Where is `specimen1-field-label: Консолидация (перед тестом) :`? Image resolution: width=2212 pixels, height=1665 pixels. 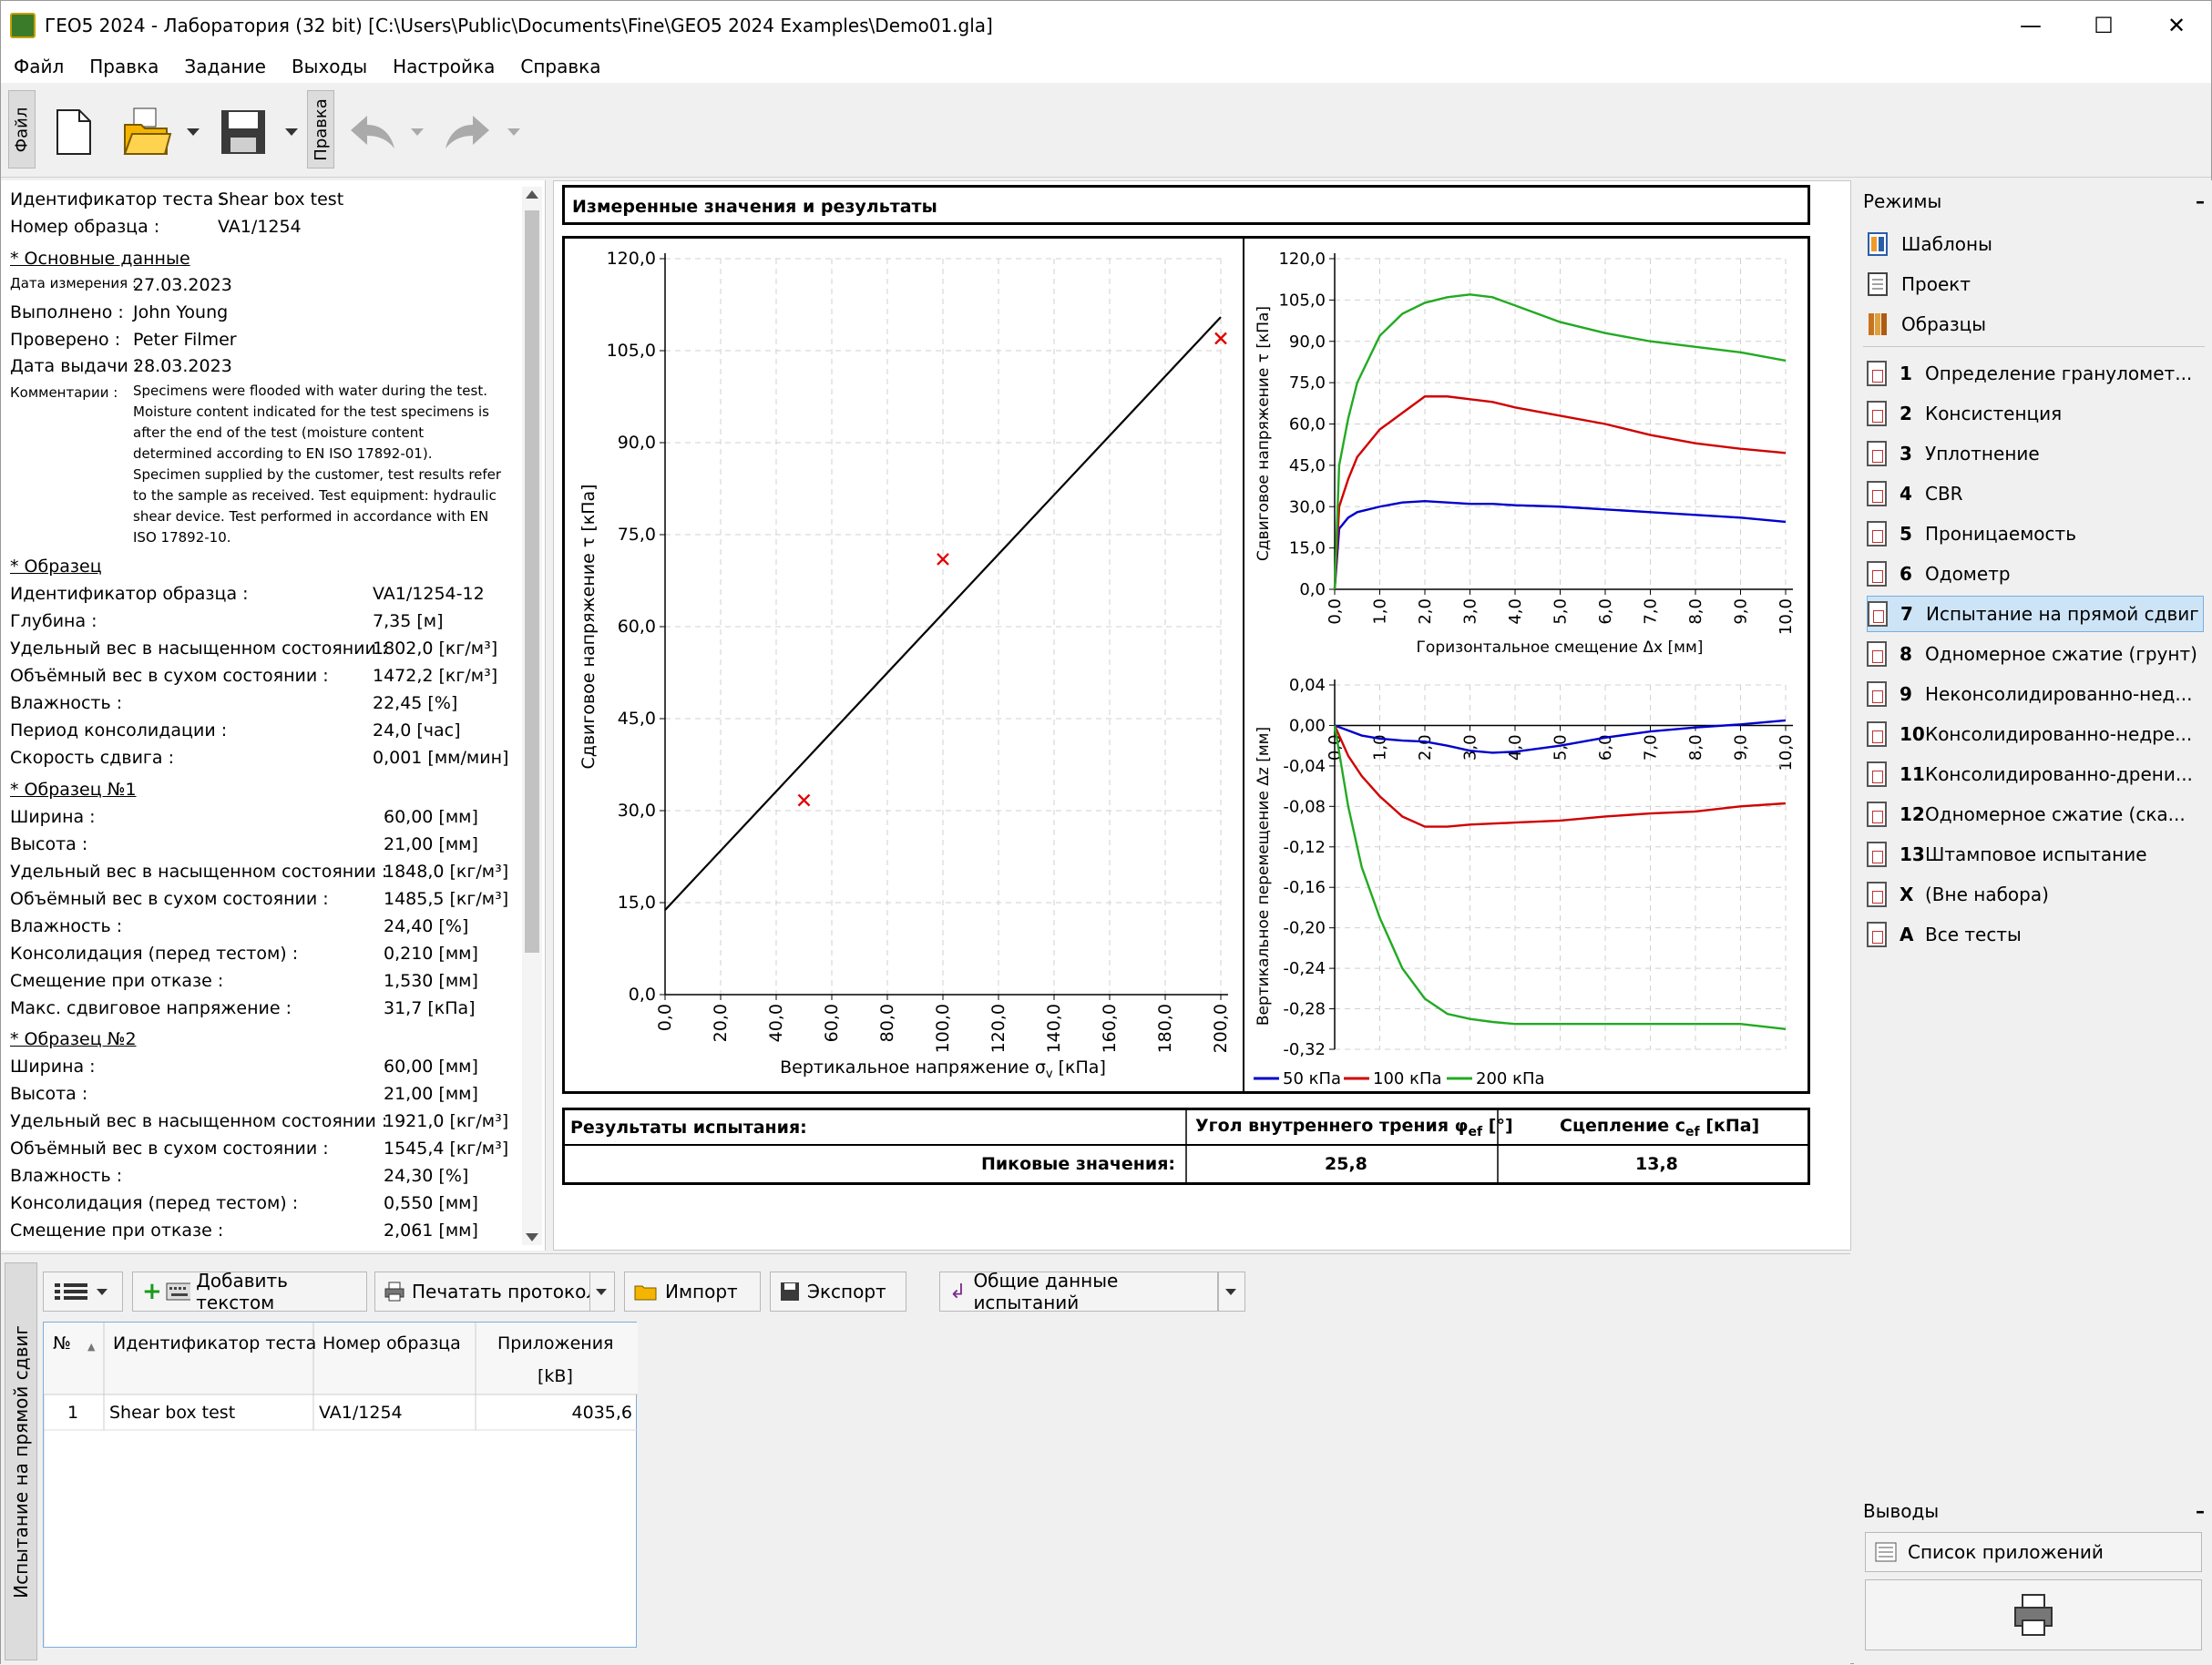
specimen1-field-label: Консолидация (перед тестом) : is located at coordinates (154, 954).